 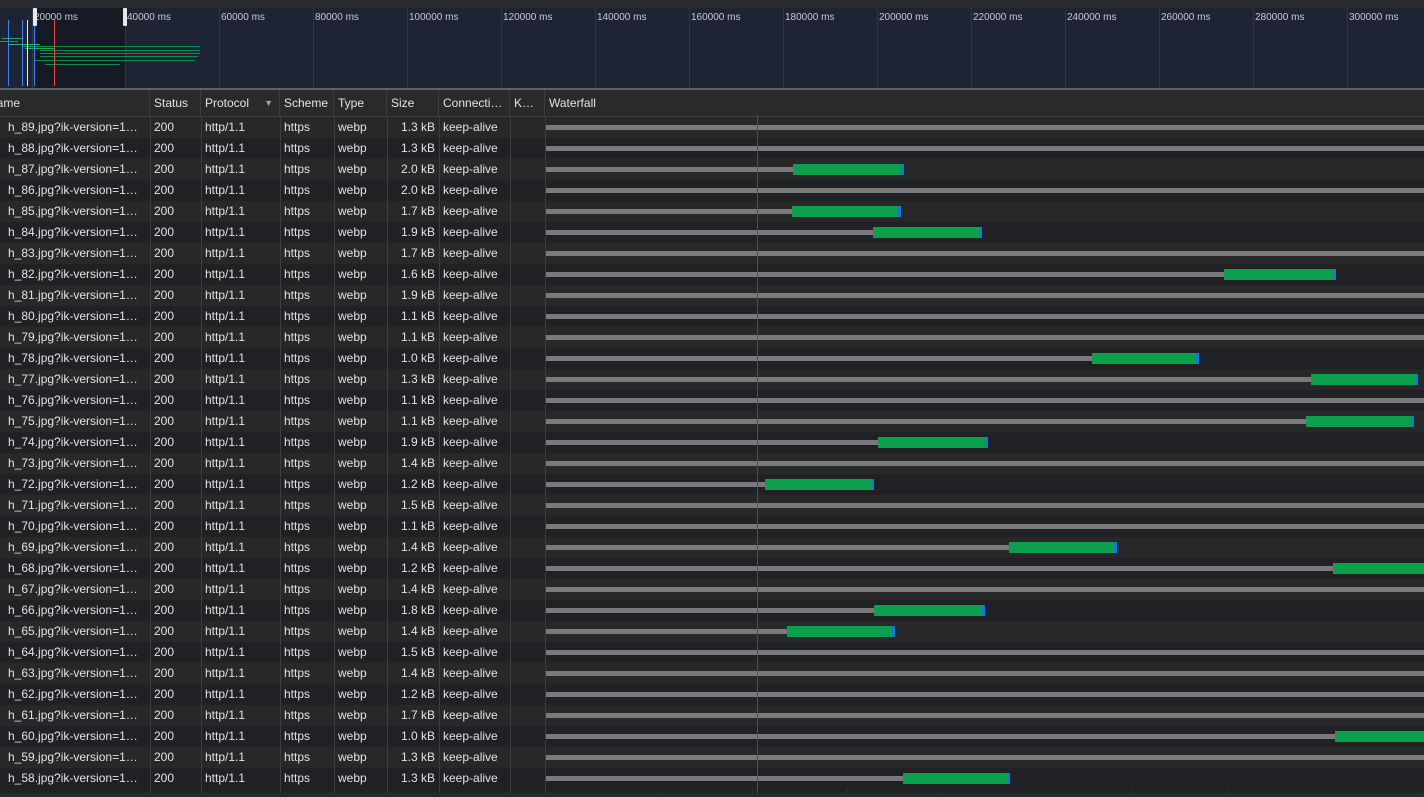 What do you see at coordinates (984, 103) in the screenshot?
I see `column-header-waterfall: Waterfall` at bounding box center [984, 103].